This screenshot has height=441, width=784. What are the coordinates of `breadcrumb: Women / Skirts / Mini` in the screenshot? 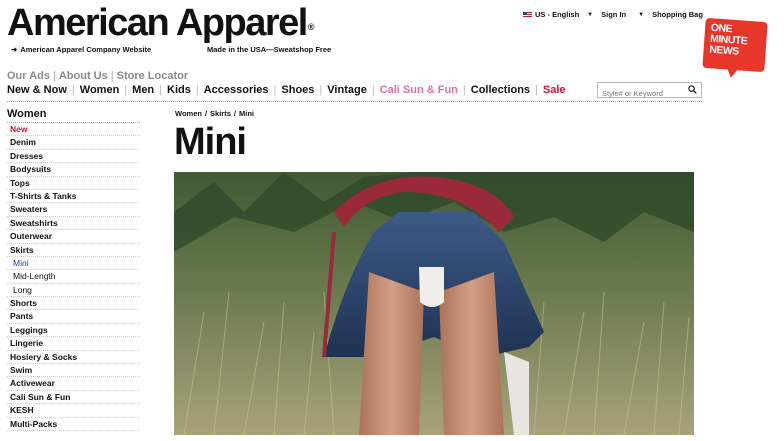 It's located at (214, 113).